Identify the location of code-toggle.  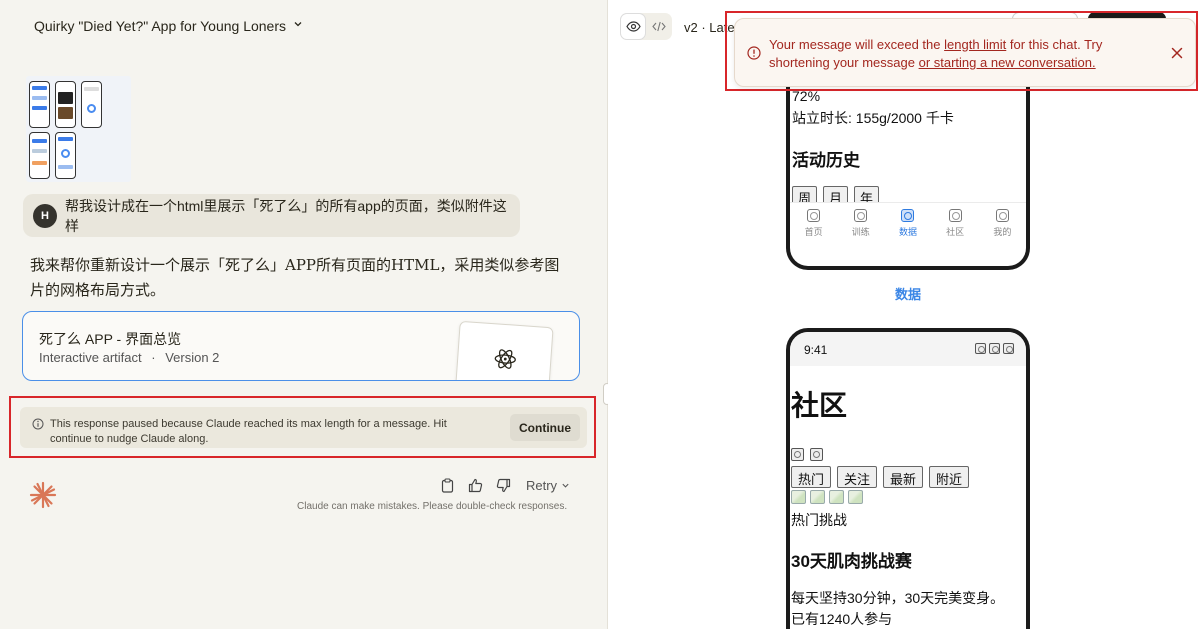
(659, 26).